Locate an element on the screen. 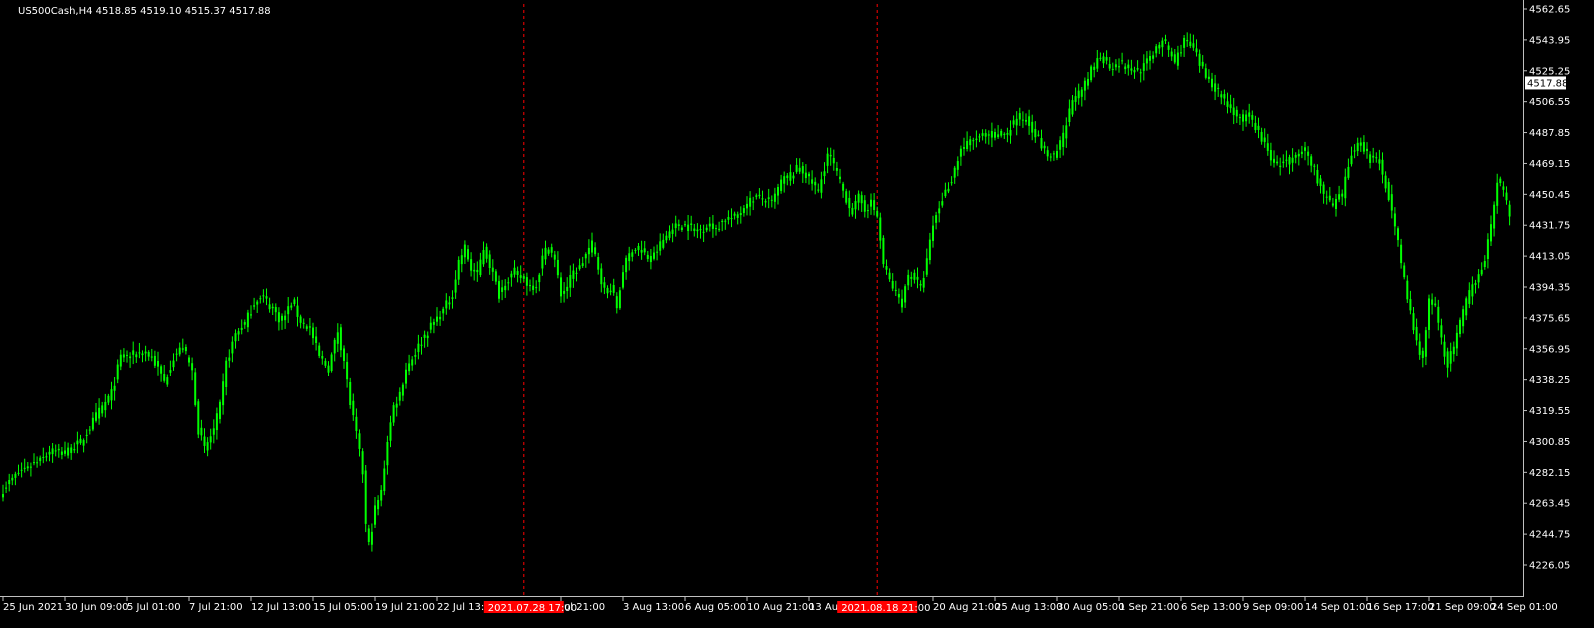 The width and height of the screenshot is (1594, 628). y-tick-label: 4431.75 is located at coordinates (1549, 226).